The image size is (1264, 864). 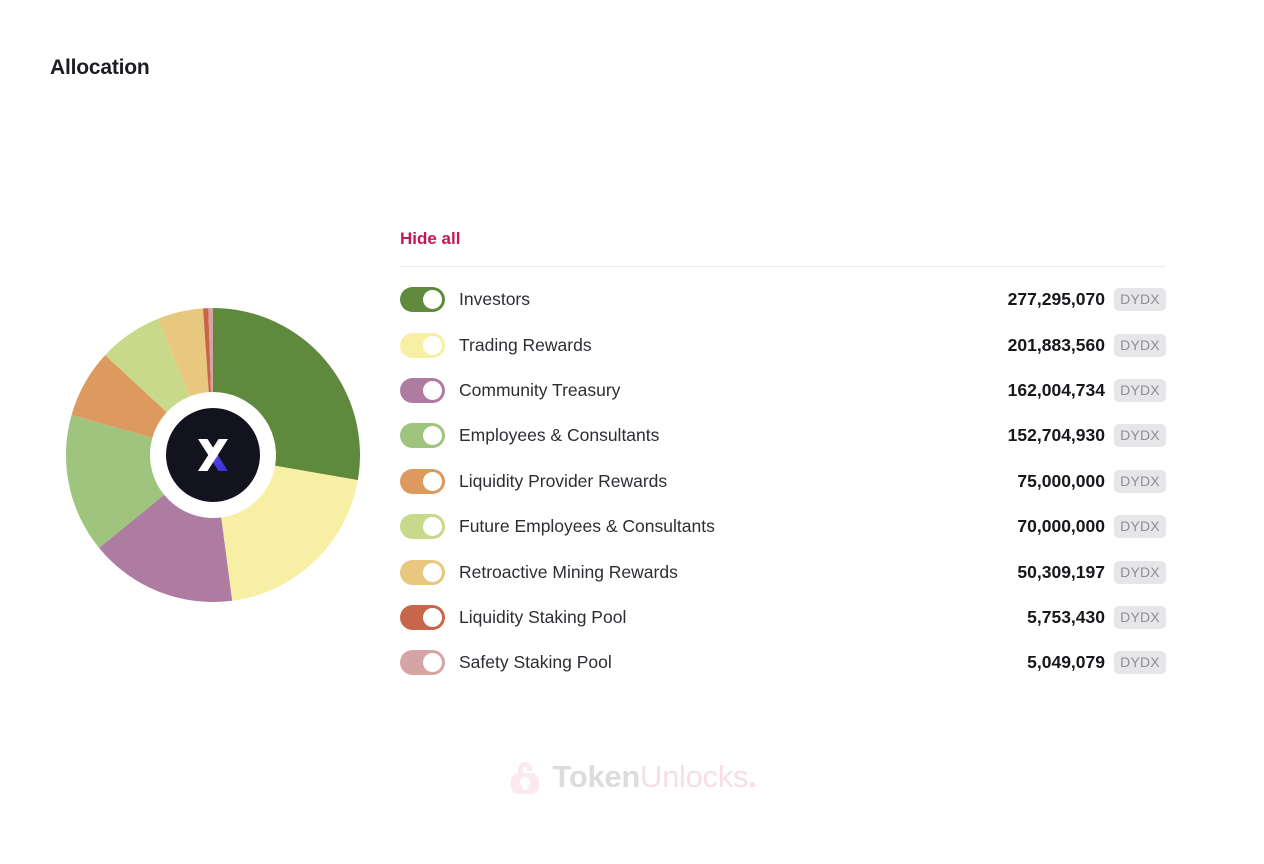 What do you see at coordinates (783, 435) in the screenshot?
I see `legend-row: Employees & Consultants 152,704,930 DYDX` at bounding box center [783, 435].